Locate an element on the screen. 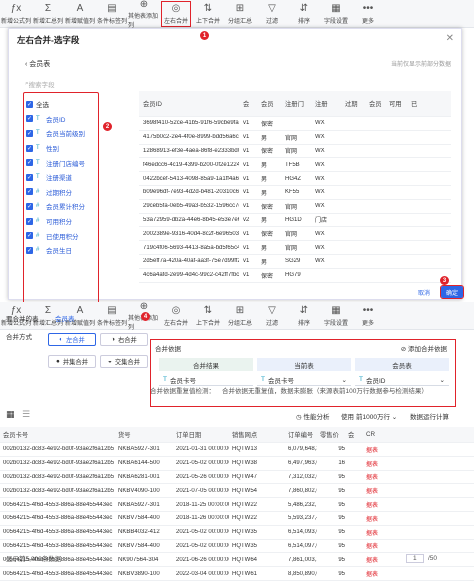  column-header: 会 is located at coordinates (351, 435).